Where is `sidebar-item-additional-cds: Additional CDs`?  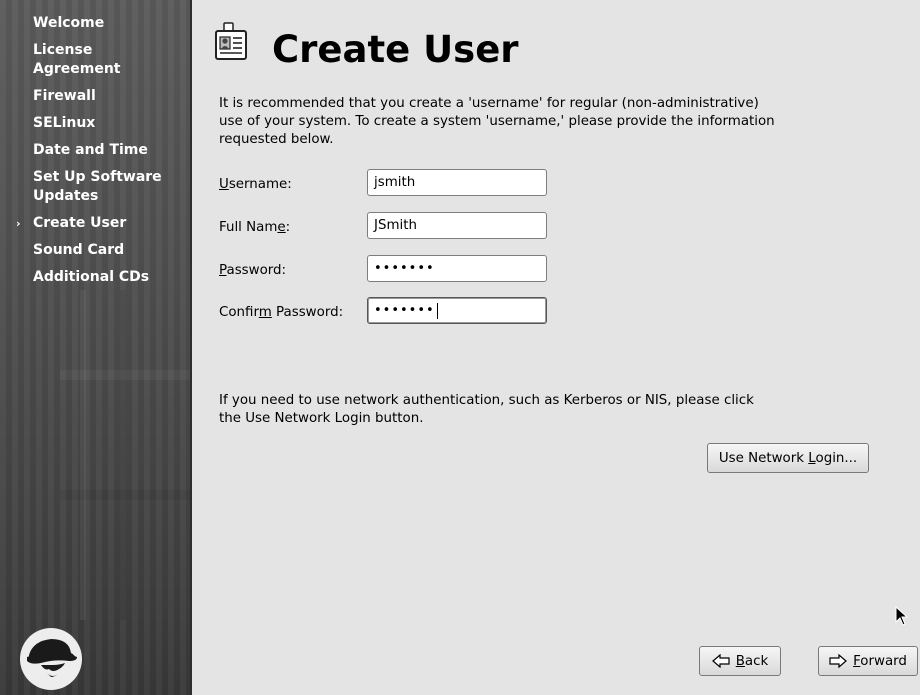
sidebar-item-additional-cds: Additional CDs is located at coordinates (95, 277).